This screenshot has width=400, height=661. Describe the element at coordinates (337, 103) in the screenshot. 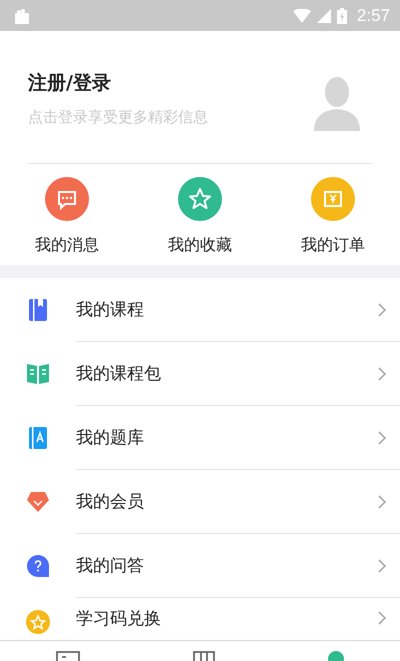

I see `avatar-icon` at that location.